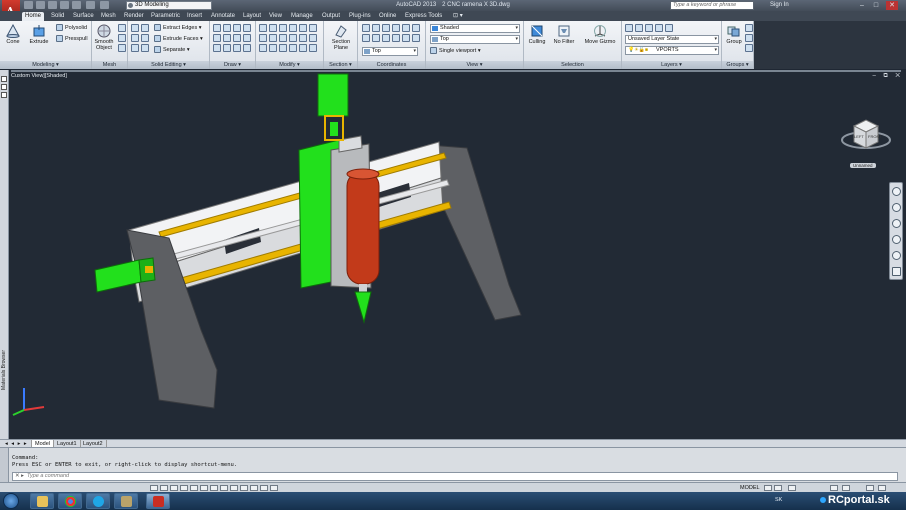 Image resolution: width=906 pixels, height=510 pixels. What do you see at coordinates (896, 207) in the screenshot?
I see `pan-icon` at bounding box center [896, 207].